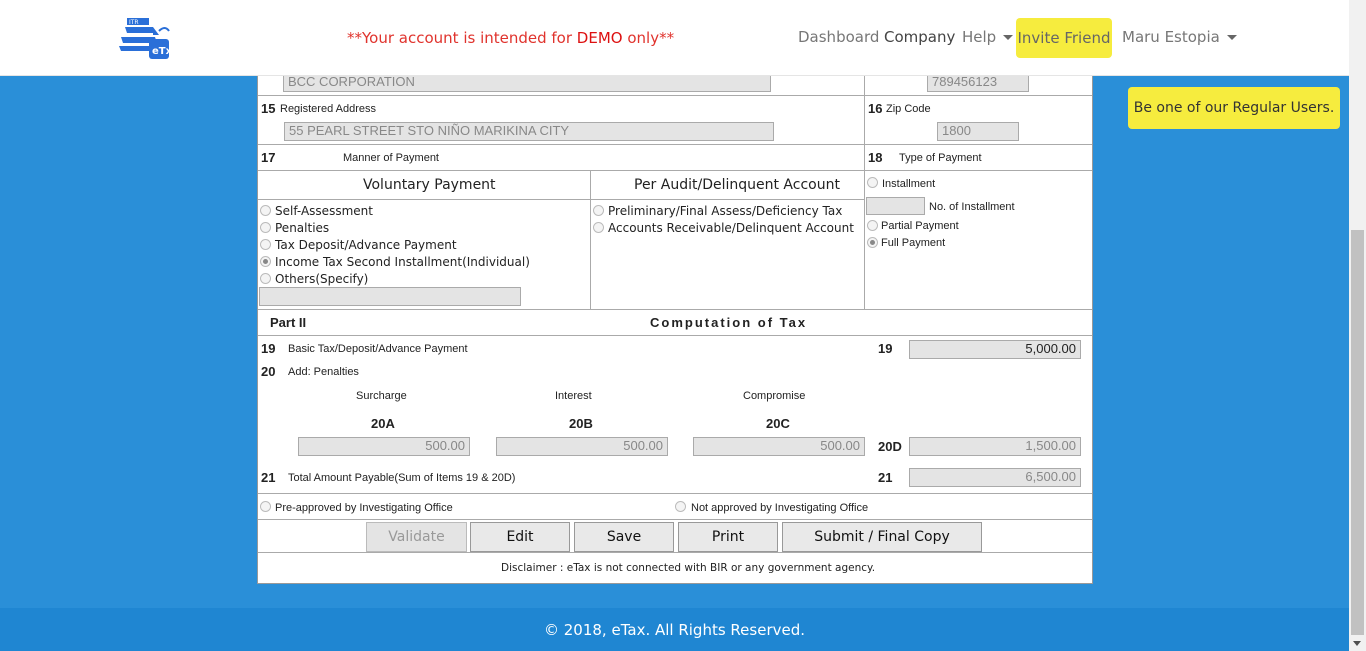 Image resolution: width=1366 pixels, height=651 pixels. What do you see at coordinates (778, 423) in the screenshot?
I see `code-20c: 20C` at bounding box center [778, 423].